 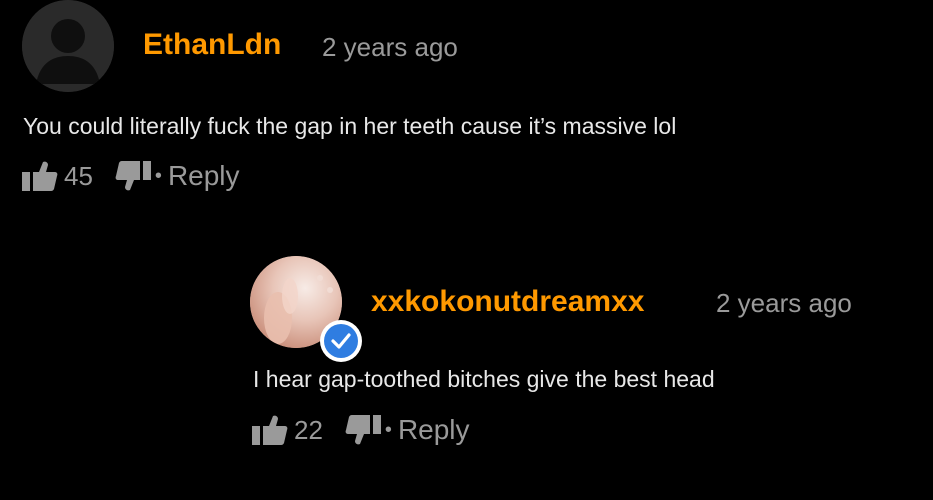 I want to click on comment-actions: 22 • Reply, so click(x=361, y=430).